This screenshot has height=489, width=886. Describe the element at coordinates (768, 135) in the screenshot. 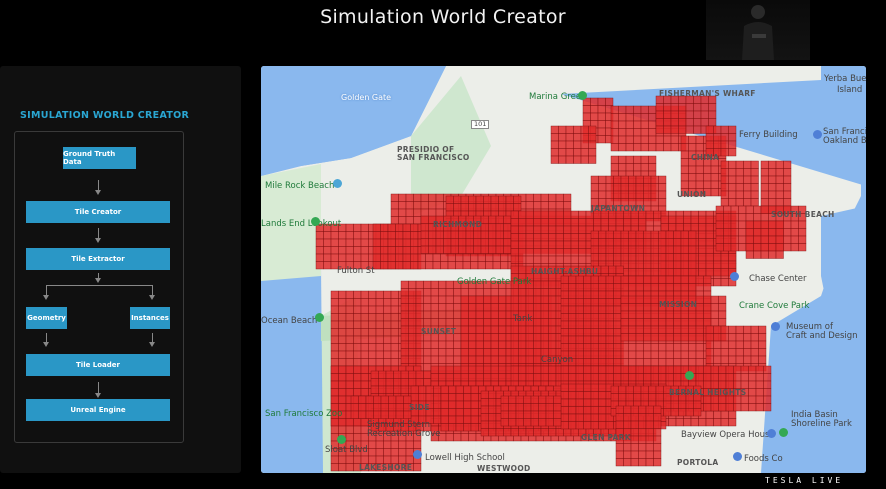

I see `map-label-ferry-building: Ferry Building` at that location.